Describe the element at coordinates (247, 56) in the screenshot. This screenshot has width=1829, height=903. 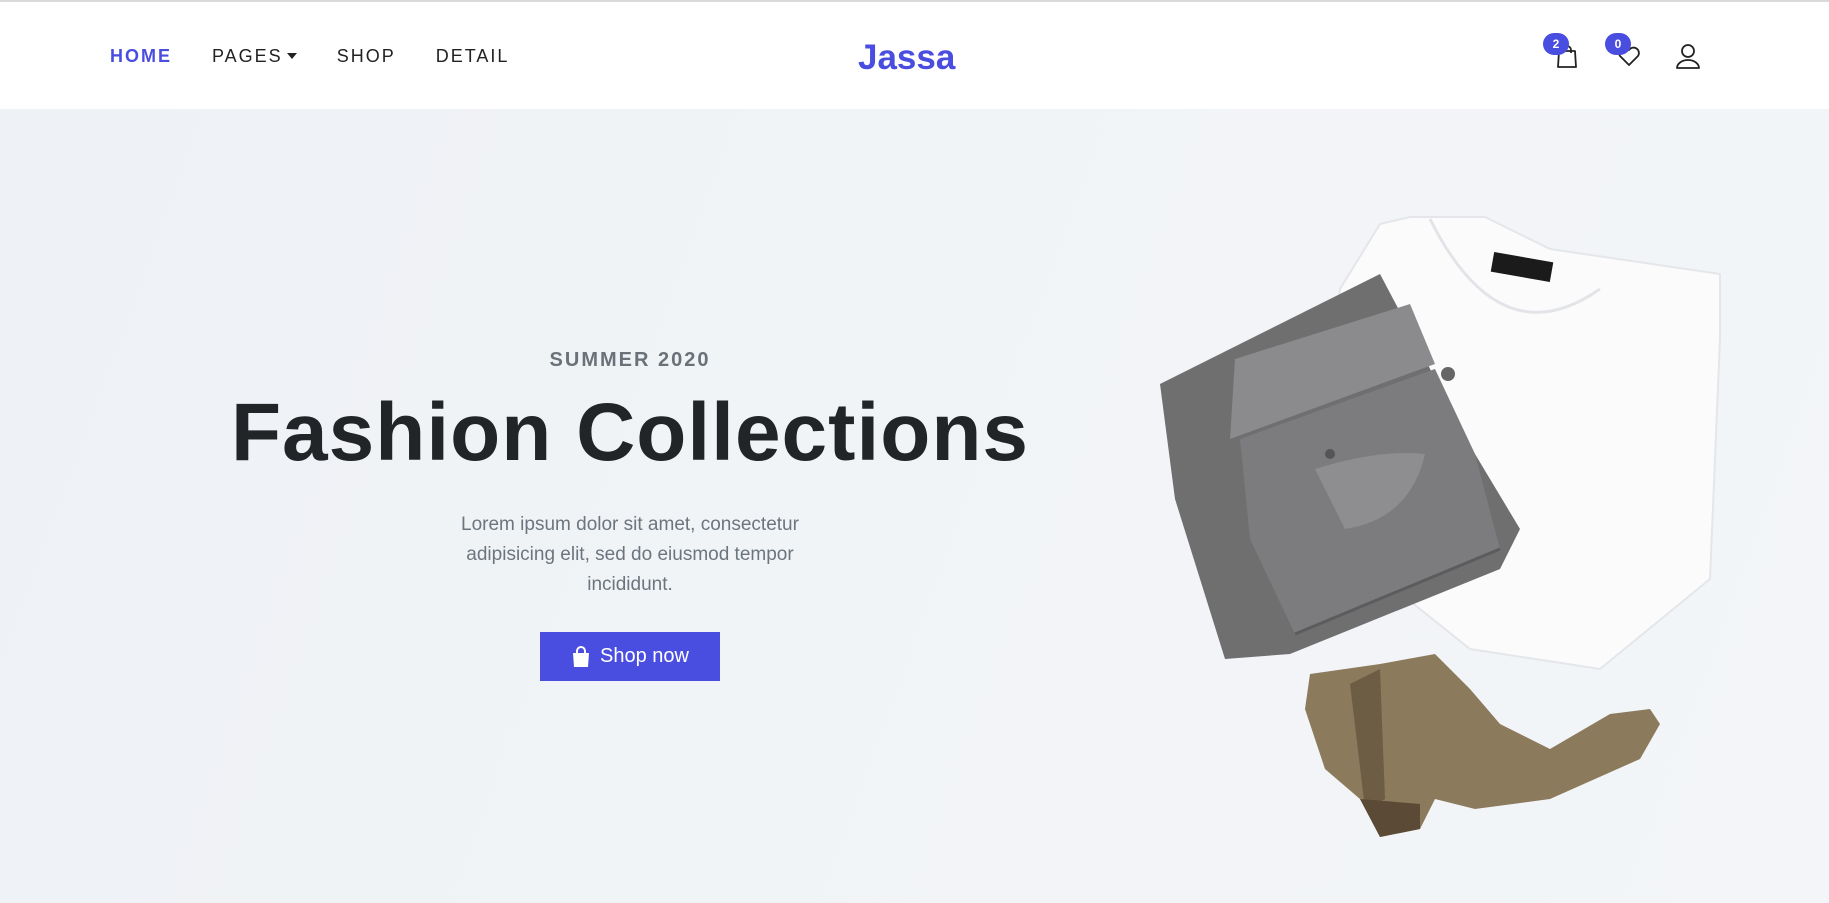
I see `nav-label: PAGES` at that location.